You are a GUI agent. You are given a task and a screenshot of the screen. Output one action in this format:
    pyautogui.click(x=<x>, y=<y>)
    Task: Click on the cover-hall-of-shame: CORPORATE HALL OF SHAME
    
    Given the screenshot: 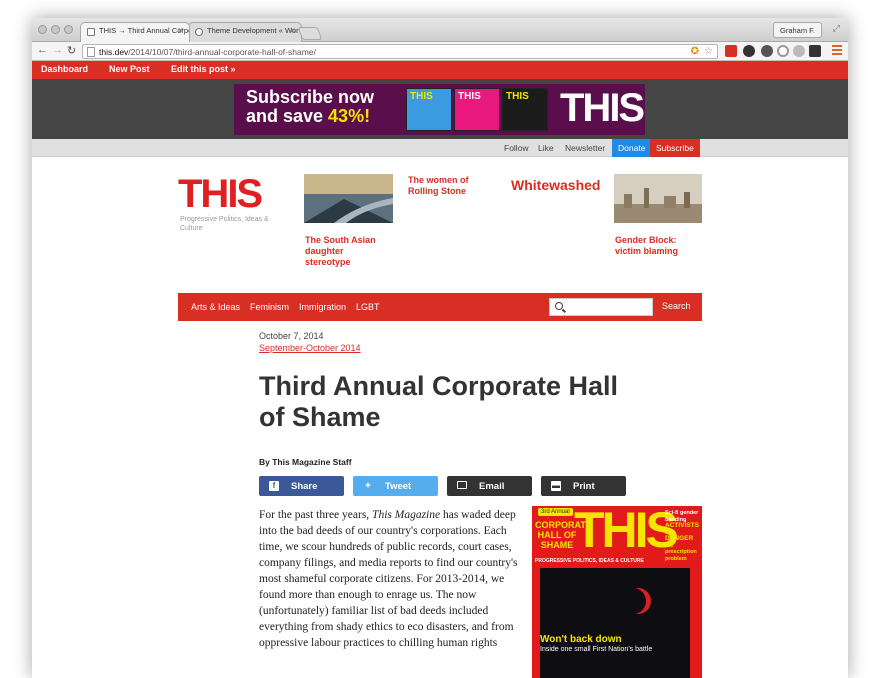 What is the action you would take?
    pyautogui.click(x=563, y=535)
    